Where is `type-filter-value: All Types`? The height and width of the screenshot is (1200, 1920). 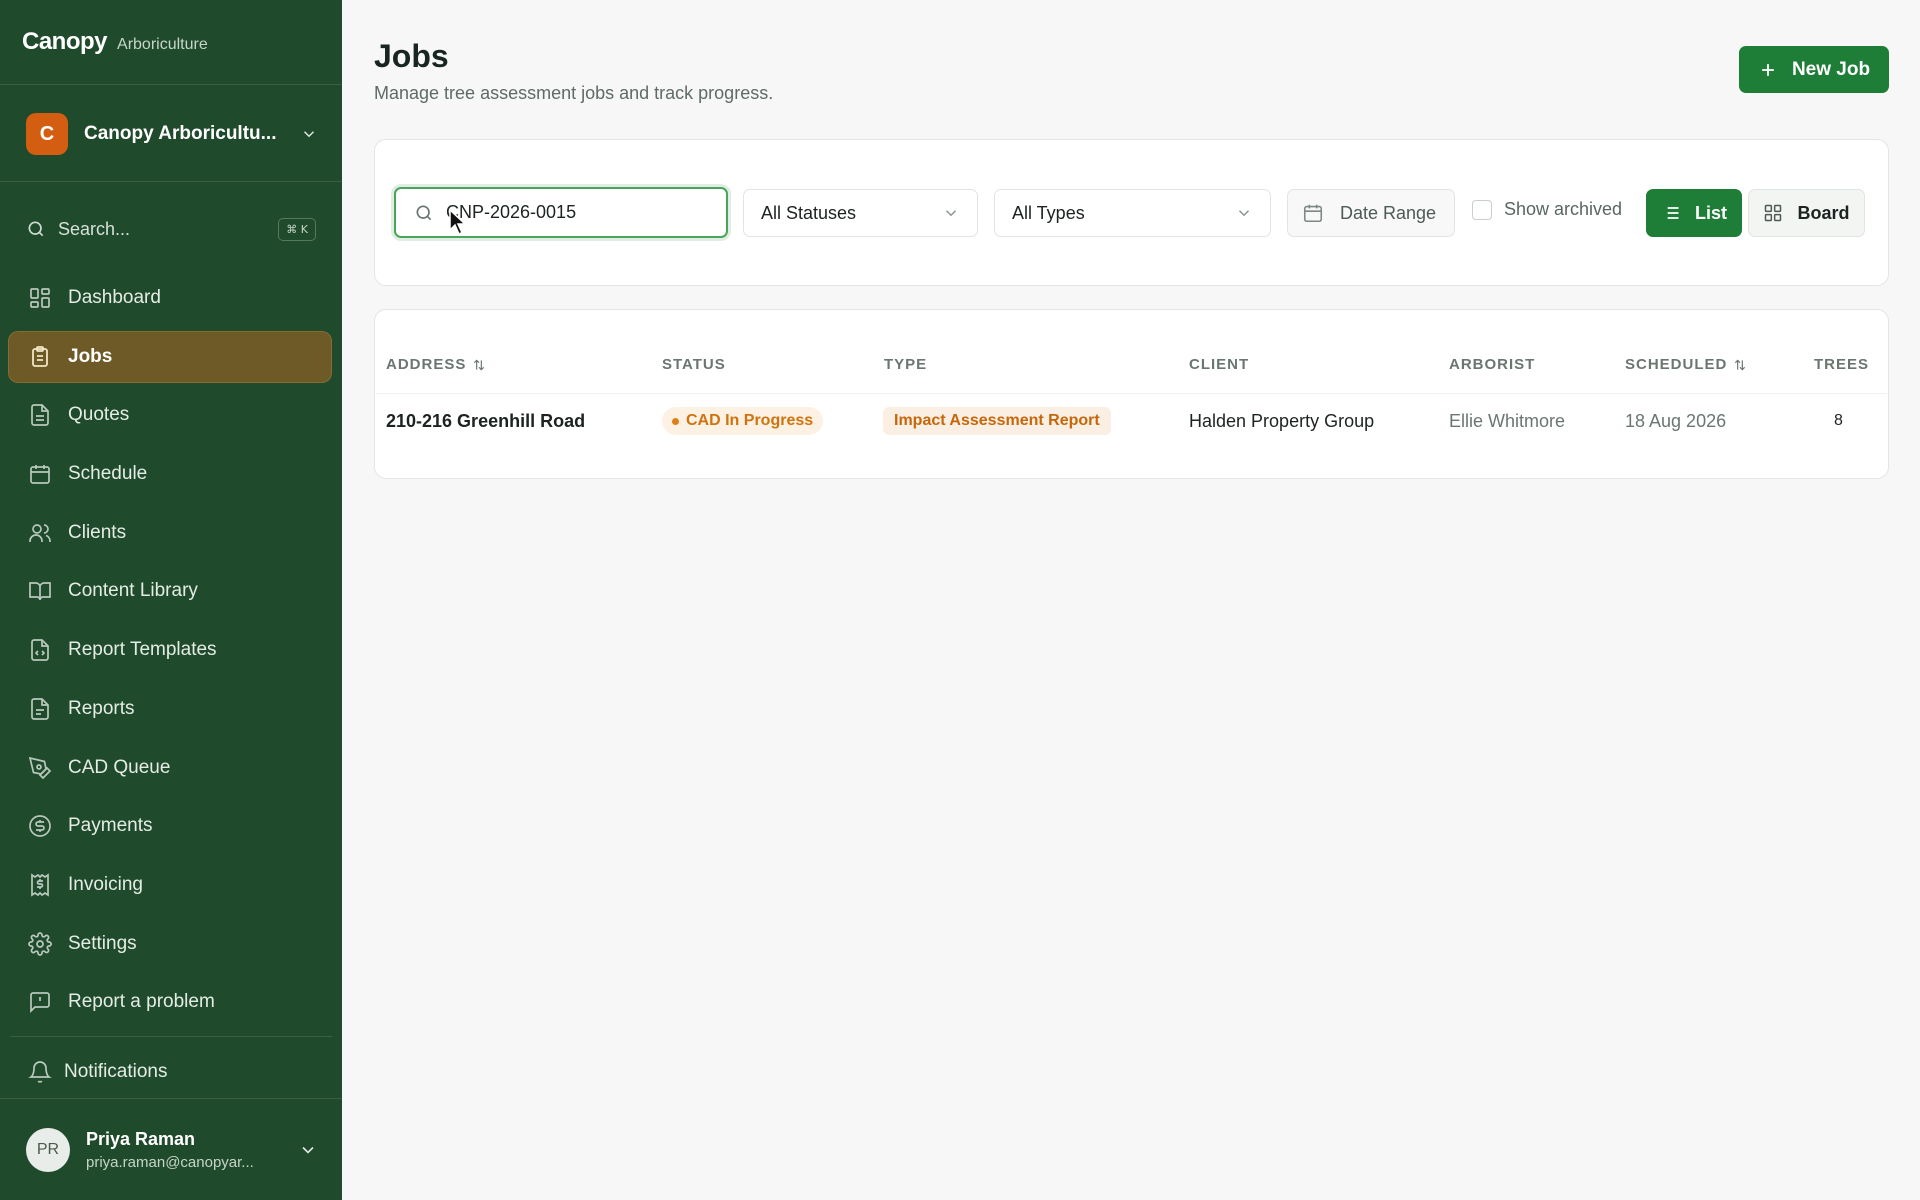 type-filter-value: All Types is located at coordinates (1048, 212).